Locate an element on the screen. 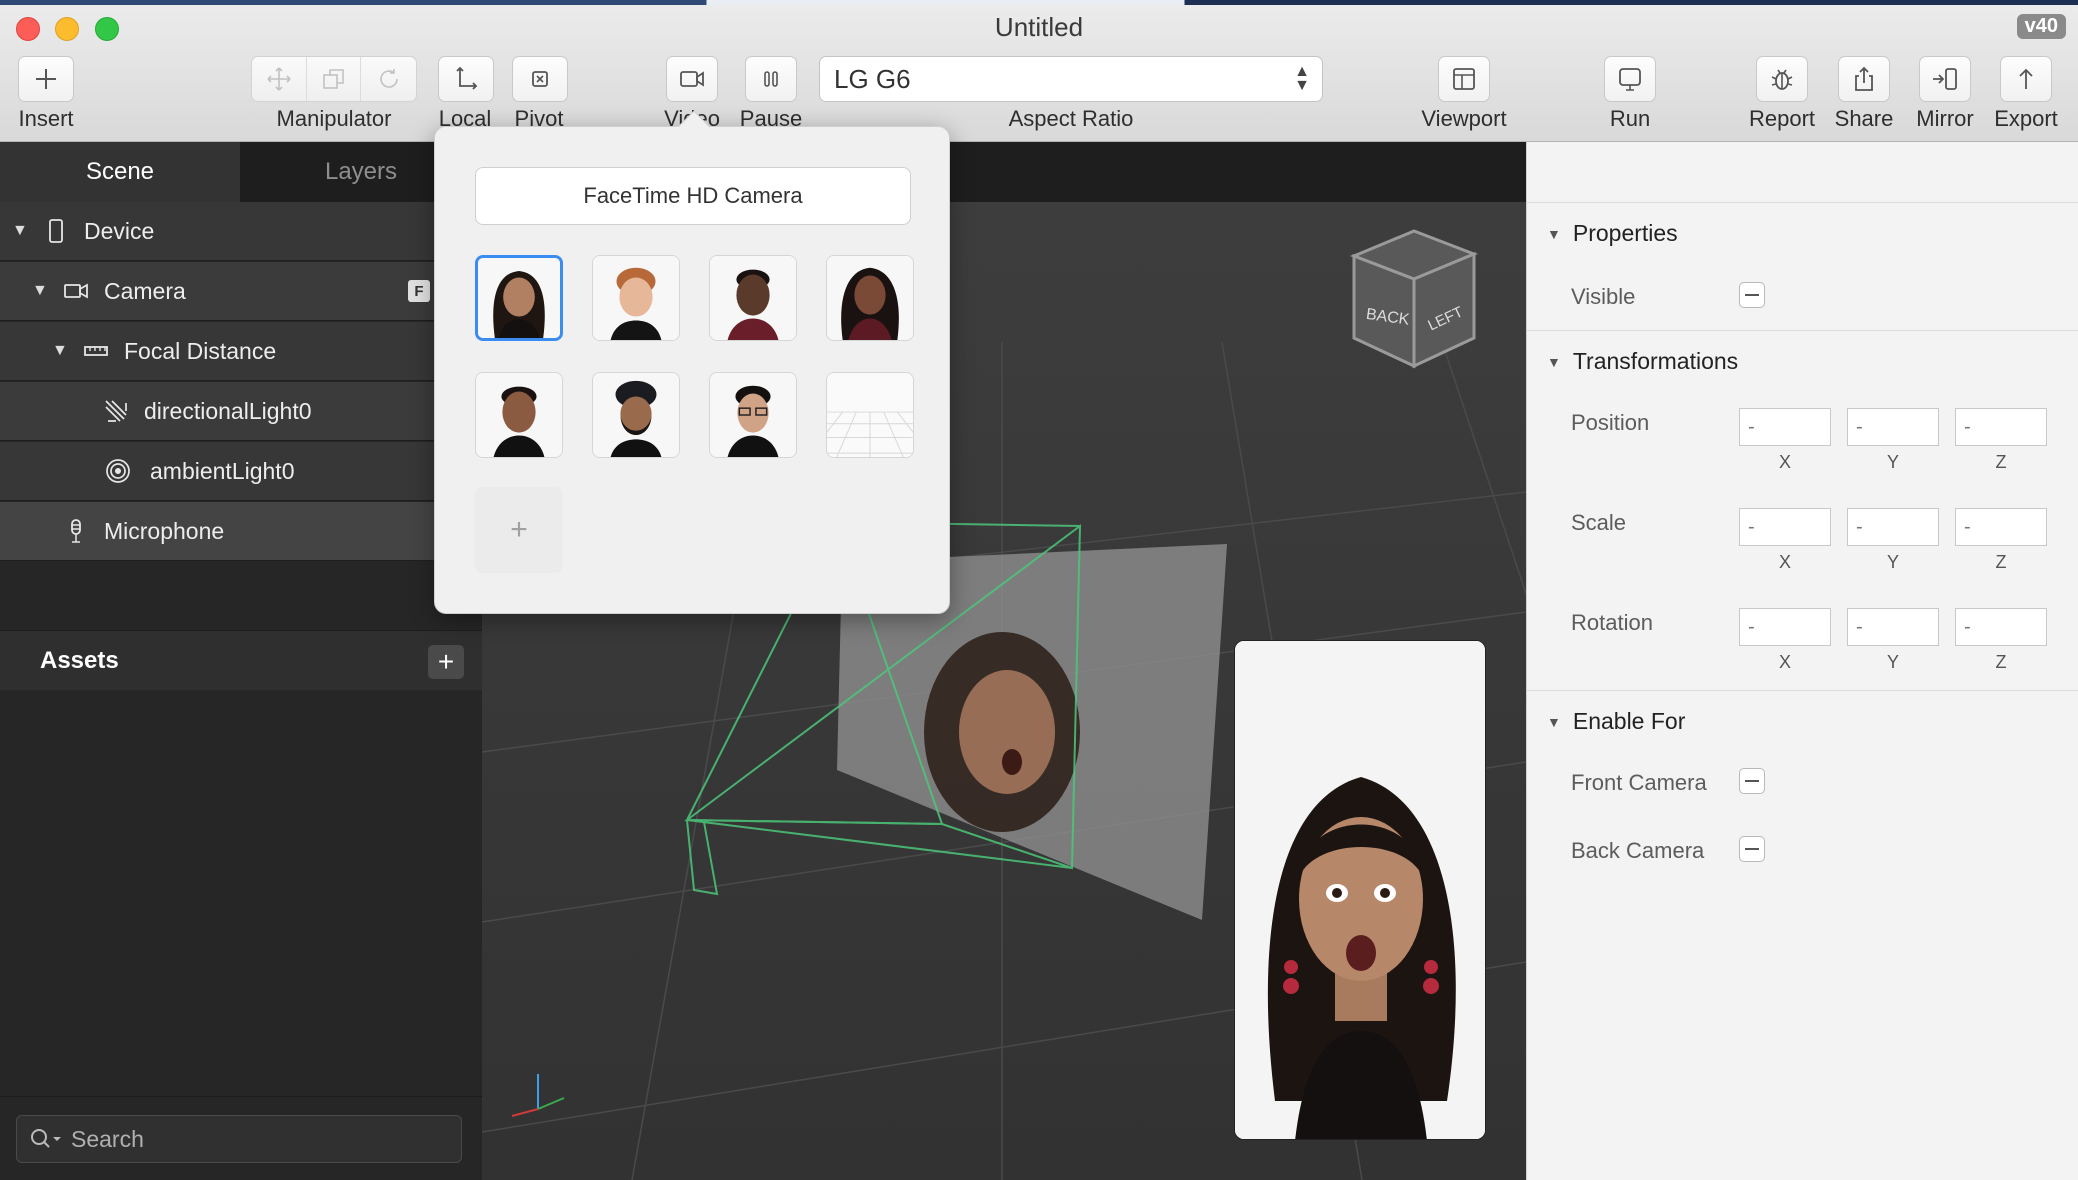 The width and height of the screenshot is (2078, 1180). position-label: Position is located at coordinates (1610, 422).